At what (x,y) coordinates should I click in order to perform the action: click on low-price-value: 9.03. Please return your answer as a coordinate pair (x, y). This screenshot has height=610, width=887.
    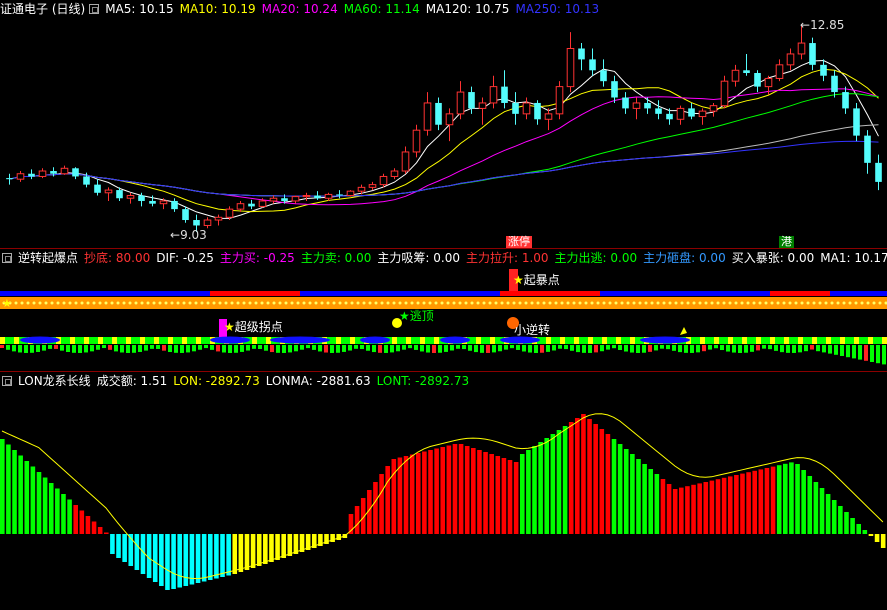
    Looking at the image, I should click on (193, 235).